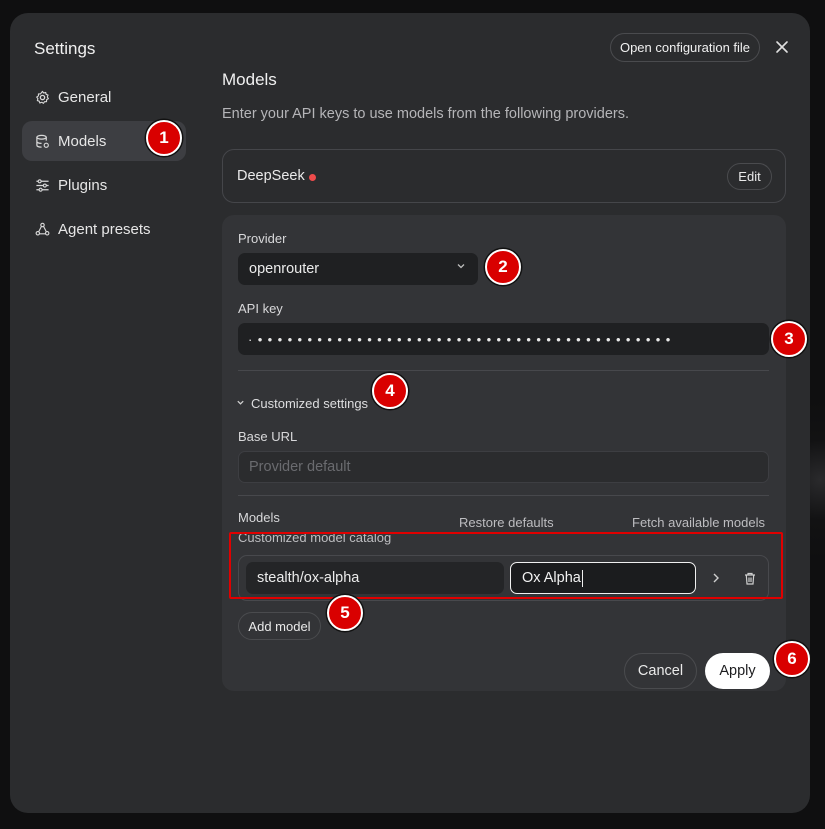  I want to click on sidebar-item-label: Models, so click(82, 141).